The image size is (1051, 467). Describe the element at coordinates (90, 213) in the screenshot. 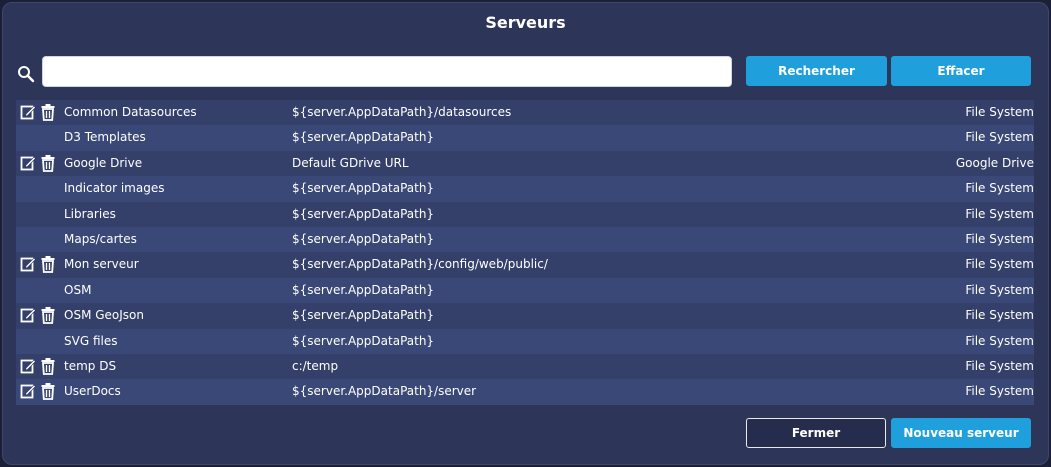

I see `server-name: Libraries` at that location.